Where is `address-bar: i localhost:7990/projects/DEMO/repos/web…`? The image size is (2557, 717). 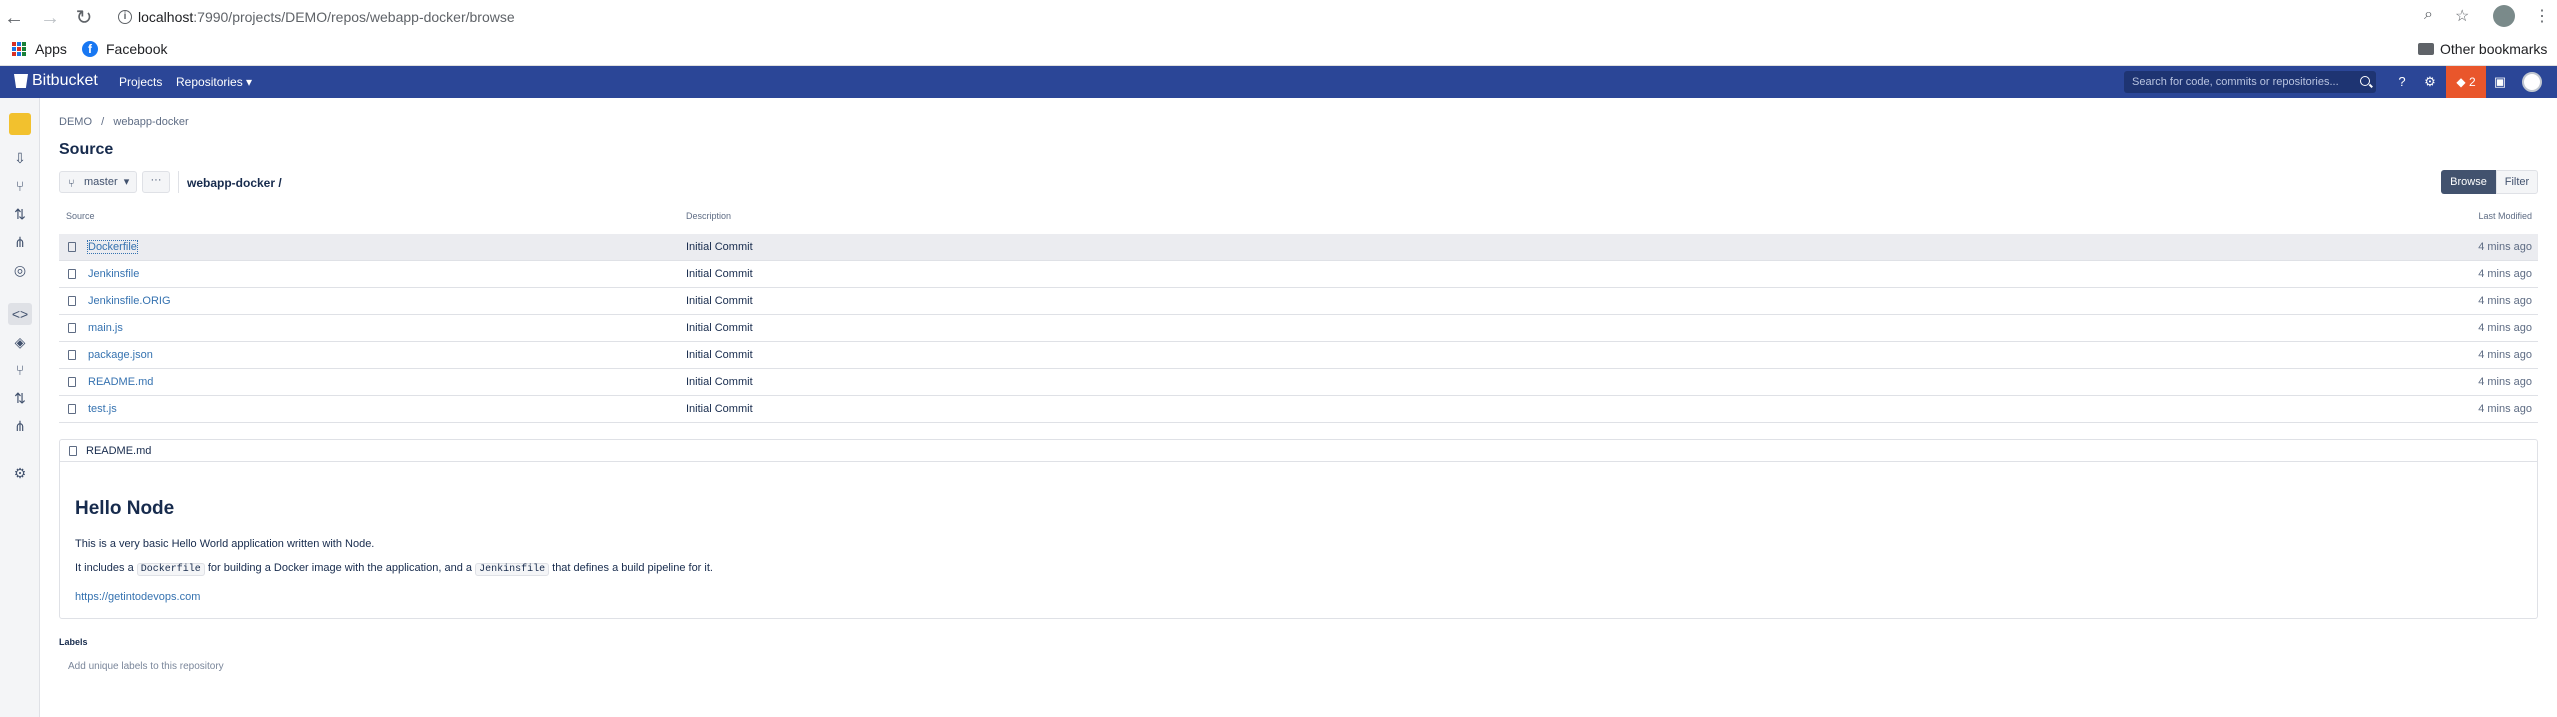 address-bar: i localhost:7990/projects/DEMO/repos/web… is located at coordinates (1280, 18).